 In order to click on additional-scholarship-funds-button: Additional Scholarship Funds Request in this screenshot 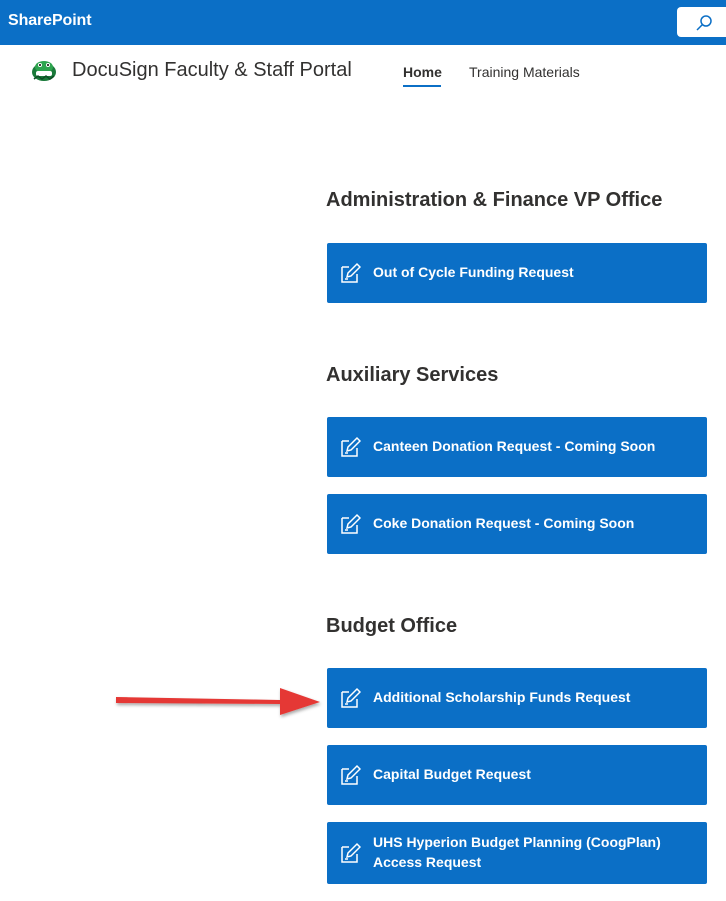, I will do `click(517, 698)`.